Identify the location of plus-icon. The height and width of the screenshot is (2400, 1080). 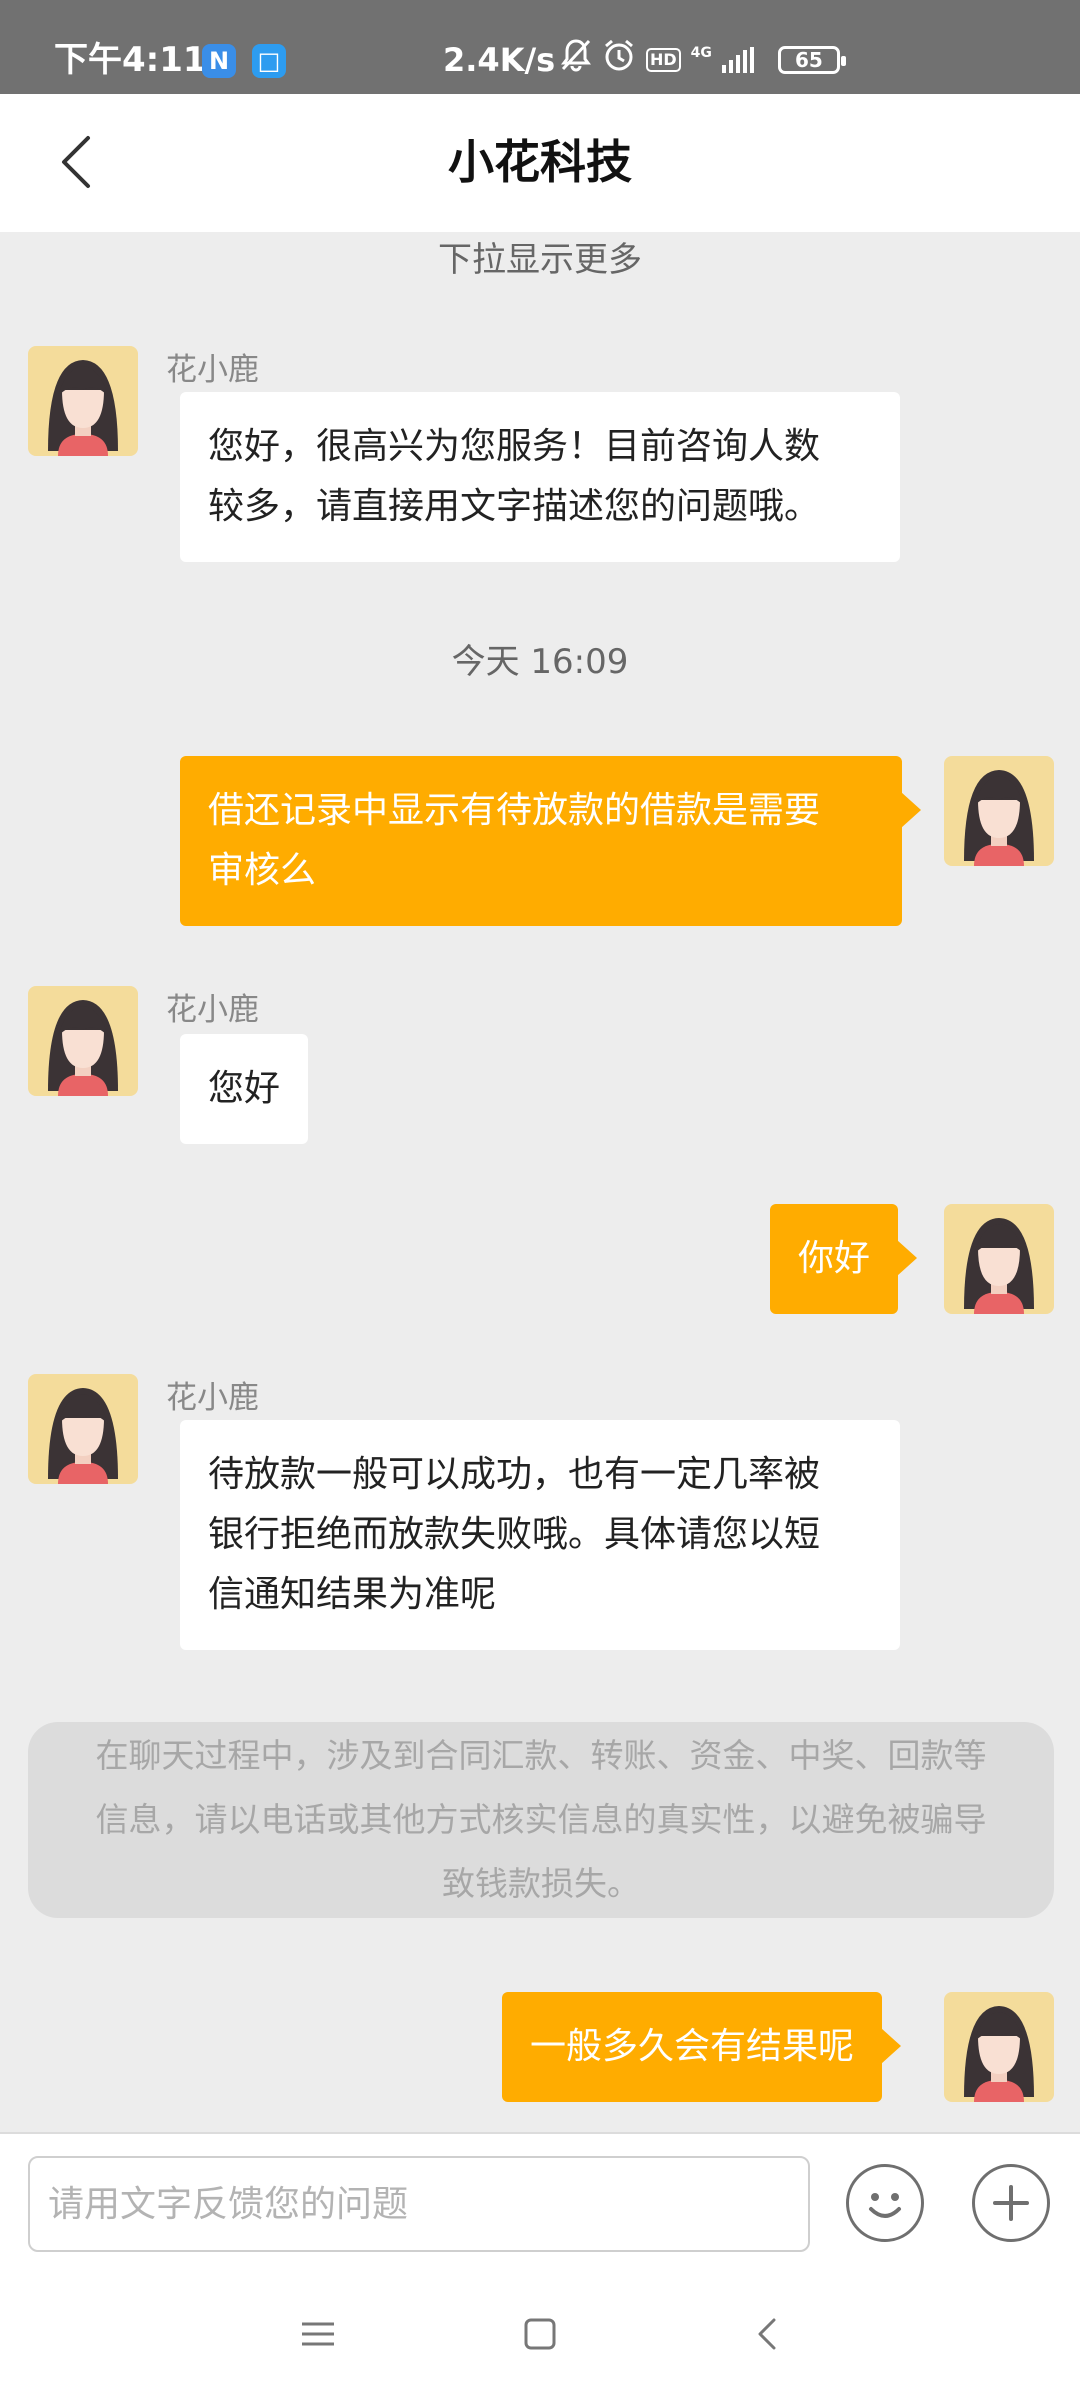
(1011, 2203).